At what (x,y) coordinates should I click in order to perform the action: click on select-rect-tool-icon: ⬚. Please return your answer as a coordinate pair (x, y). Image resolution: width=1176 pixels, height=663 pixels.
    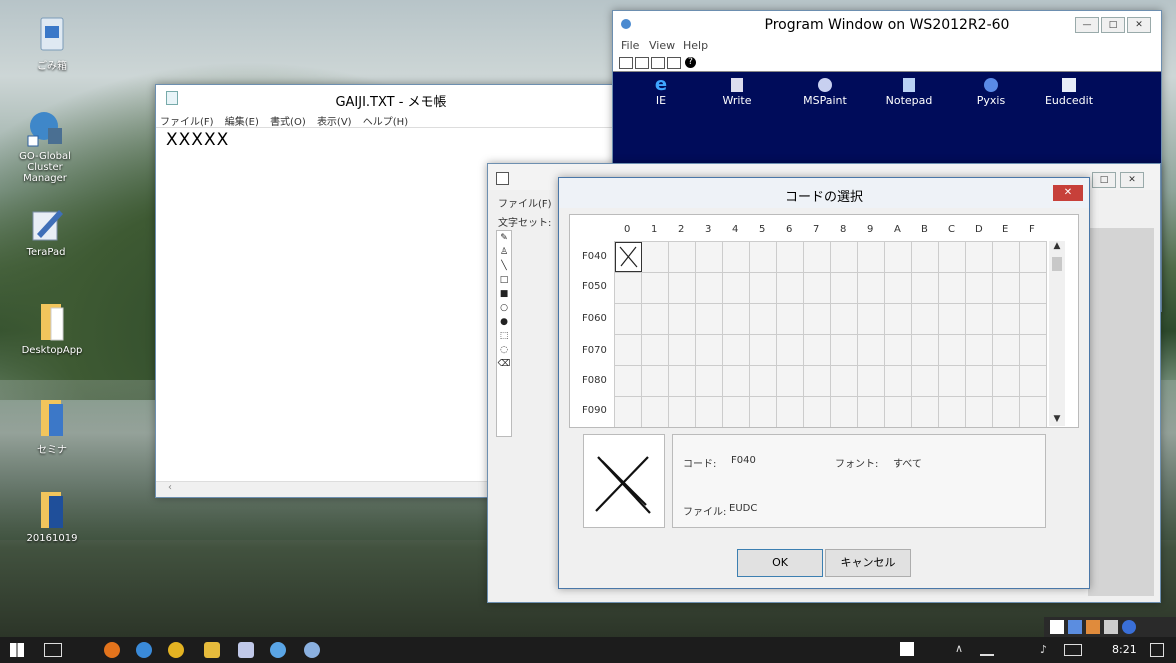
    Looking at the image, I should click on (504, 336).